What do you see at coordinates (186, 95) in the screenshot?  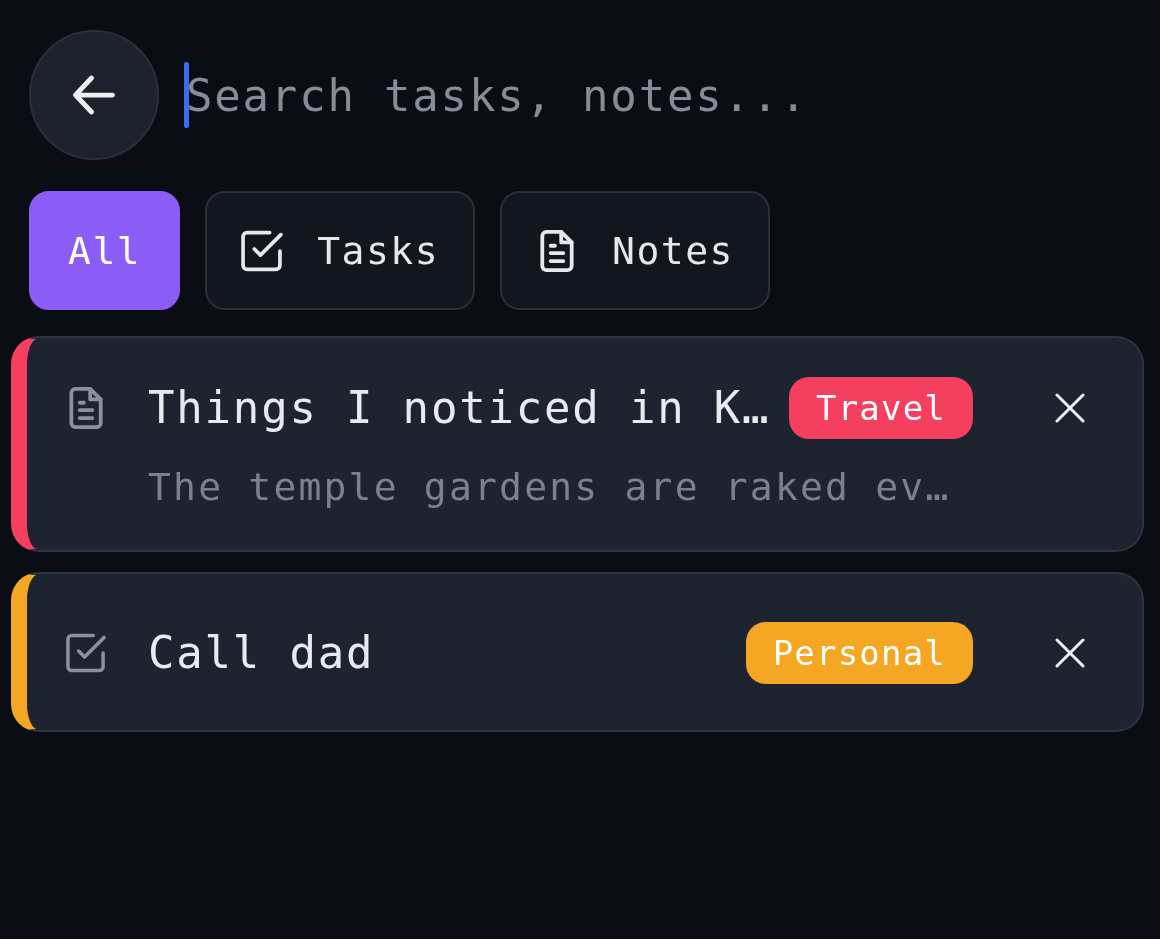 I see `text-cursor` at bounding box center [186, 95].